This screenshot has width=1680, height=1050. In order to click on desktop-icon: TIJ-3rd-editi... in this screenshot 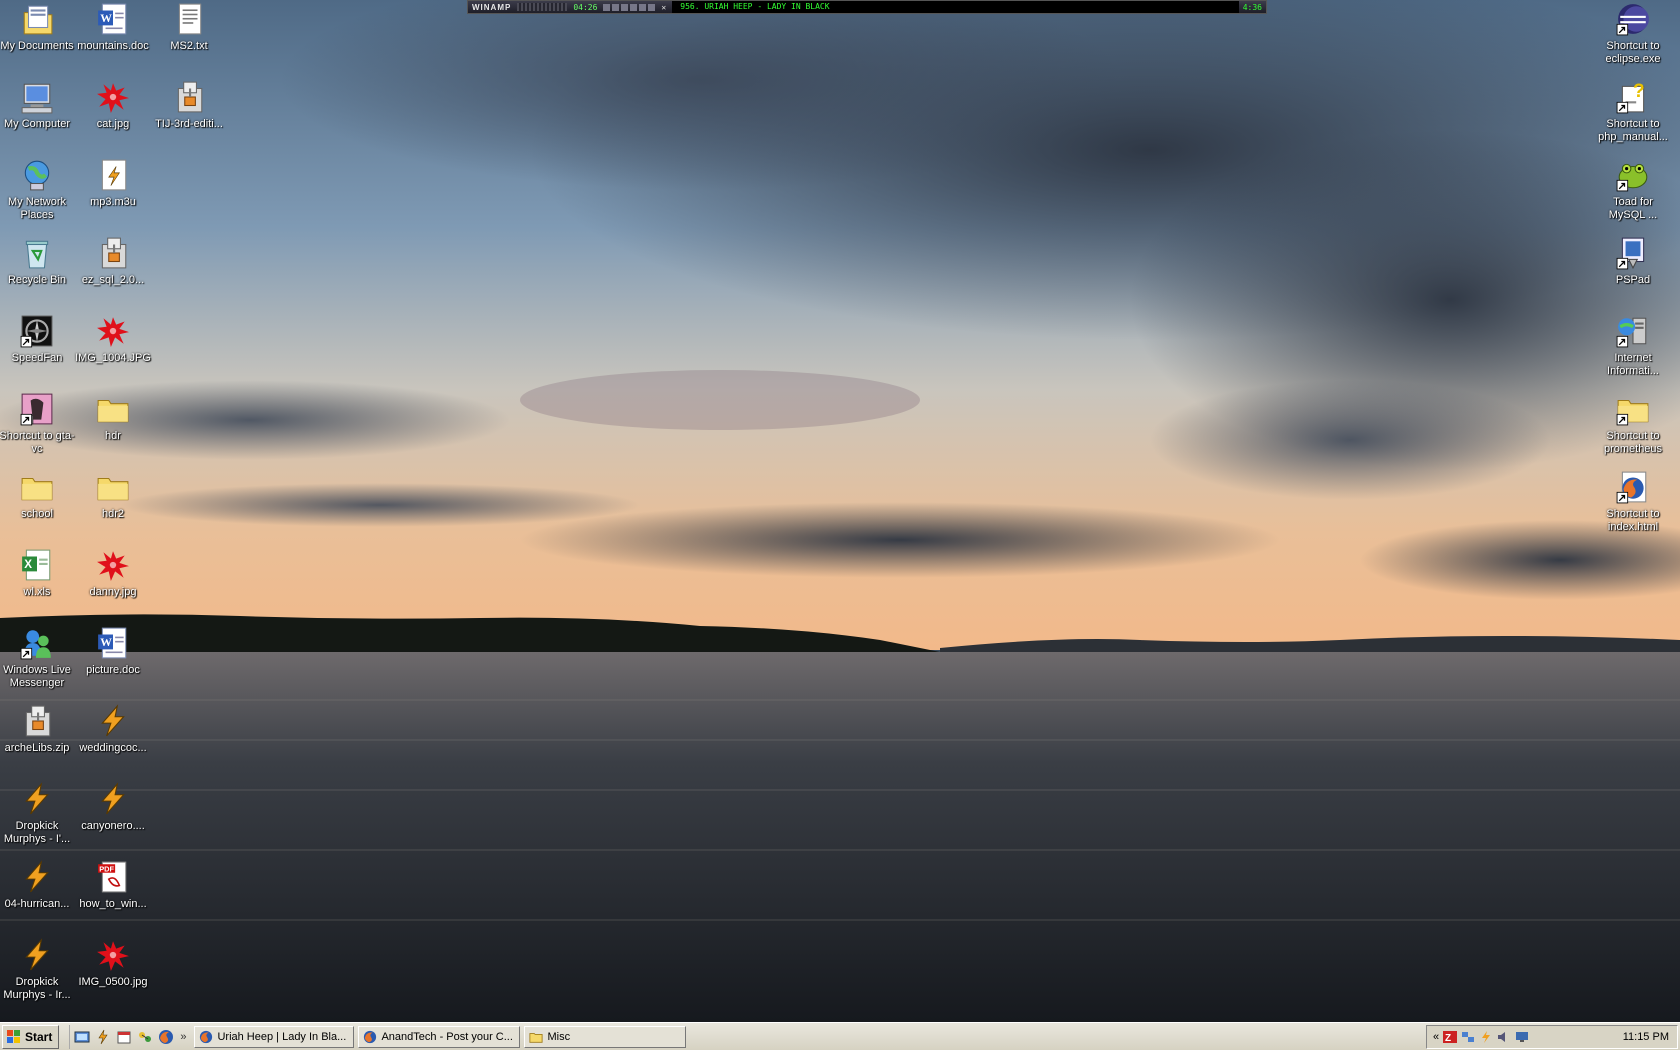, I will do `click(189, 105)`.